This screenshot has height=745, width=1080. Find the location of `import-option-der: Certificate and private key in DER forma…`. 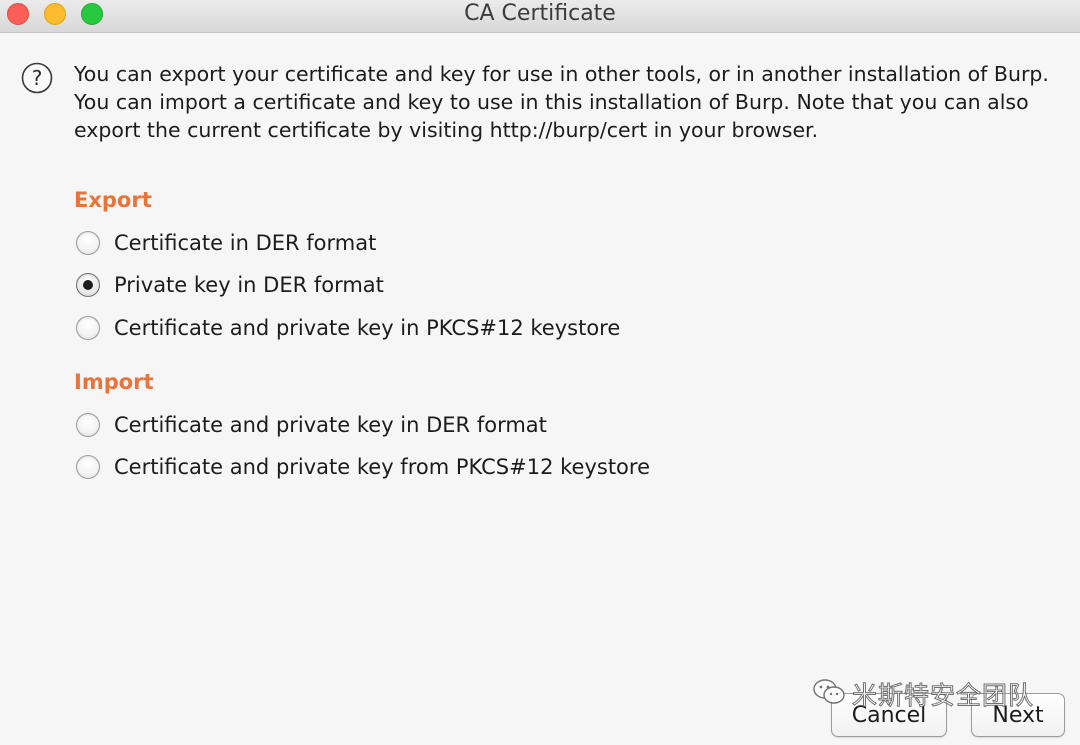

import-option-der: Certificate and private key in DER forma… is located at coordinates (311, 425).